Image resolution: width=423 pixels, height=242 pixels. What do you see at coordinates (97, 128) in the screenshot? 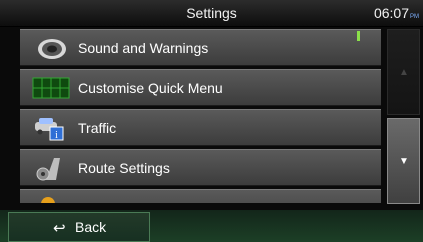
I see `menu-item-label: Traffic` at bounding box center [97, 128].